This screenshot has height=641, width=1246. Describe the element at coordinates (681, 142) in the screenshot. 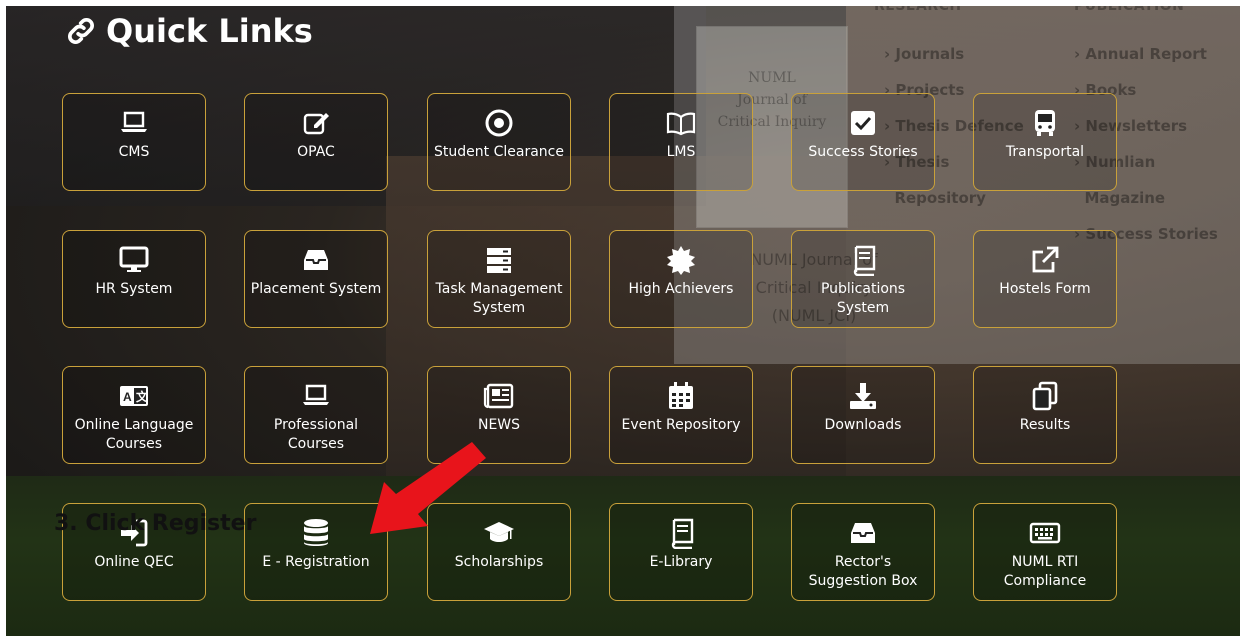

I see `quick-link-tile: LMS` at that location.